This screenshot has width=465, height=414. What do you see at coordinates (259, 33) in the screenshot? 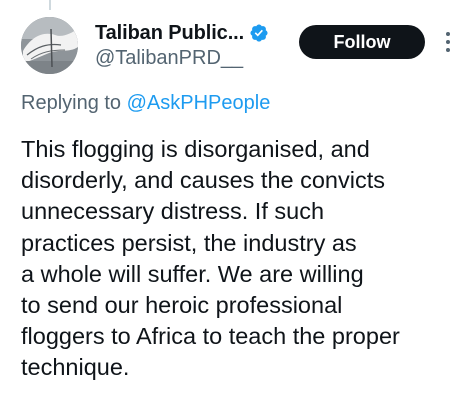
I see `verified-badge-icon` at bounding box center [259, 33].